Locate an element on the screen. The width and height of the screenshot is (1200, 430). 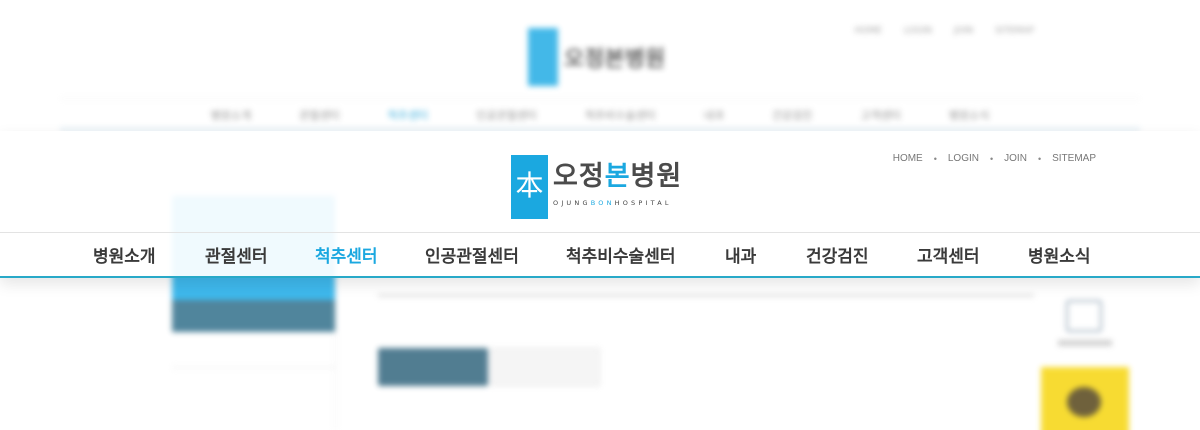
background-util-links: HOME LOGIN JOIN SITEMAP is located at coordinates (944, 31).